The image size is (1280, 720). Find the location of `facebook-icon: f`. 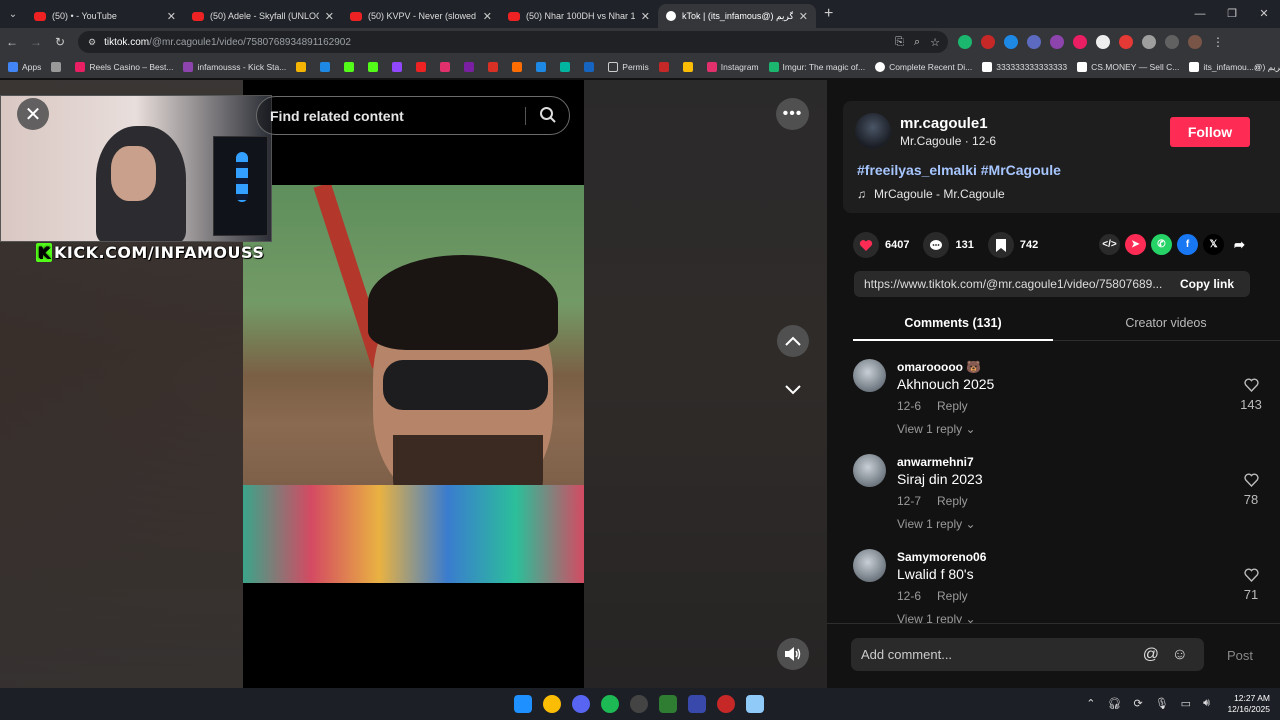

facebook-icon: f is located at coordinates (1187, 244).